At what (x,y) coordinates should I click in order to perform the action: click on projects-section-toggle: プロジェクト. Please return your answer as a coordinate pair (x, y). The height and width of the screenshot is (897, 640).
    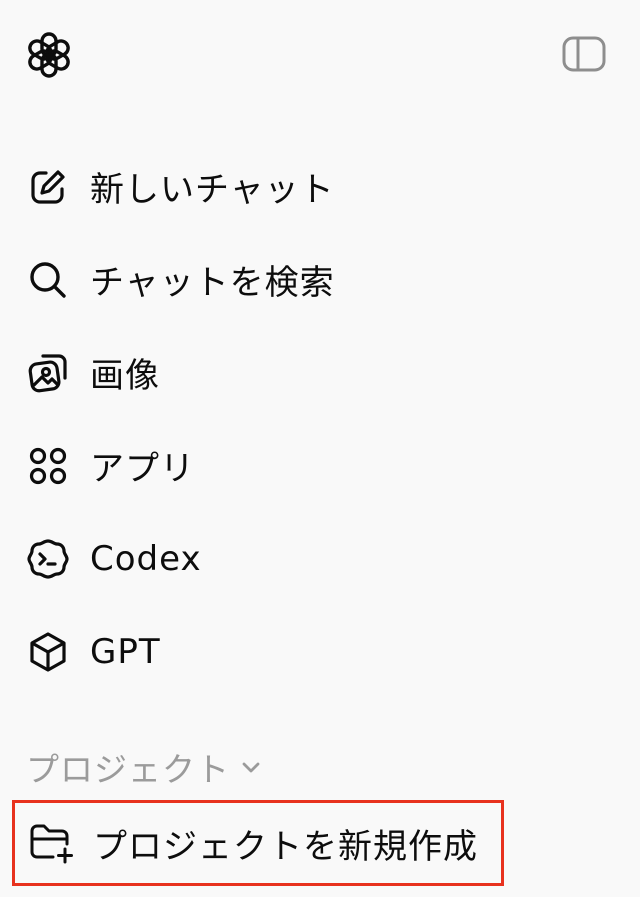
    Looking at the image, I should click on (144, 767).